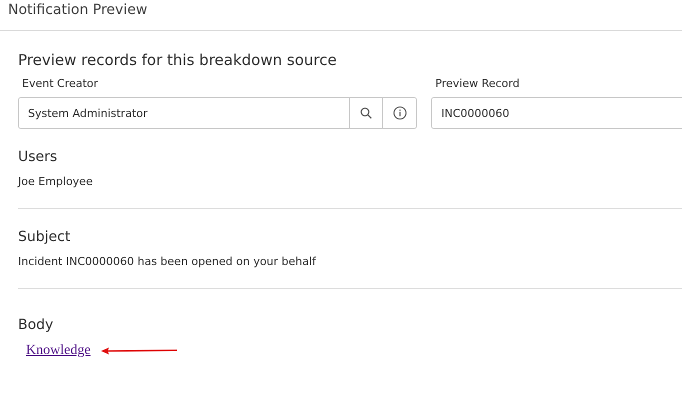 Image resolution: width=682 pixels, height=408 pixels. Describe the element at coordinates (45, 237) in the screenshot. I see `section-title: Subject` at that location.